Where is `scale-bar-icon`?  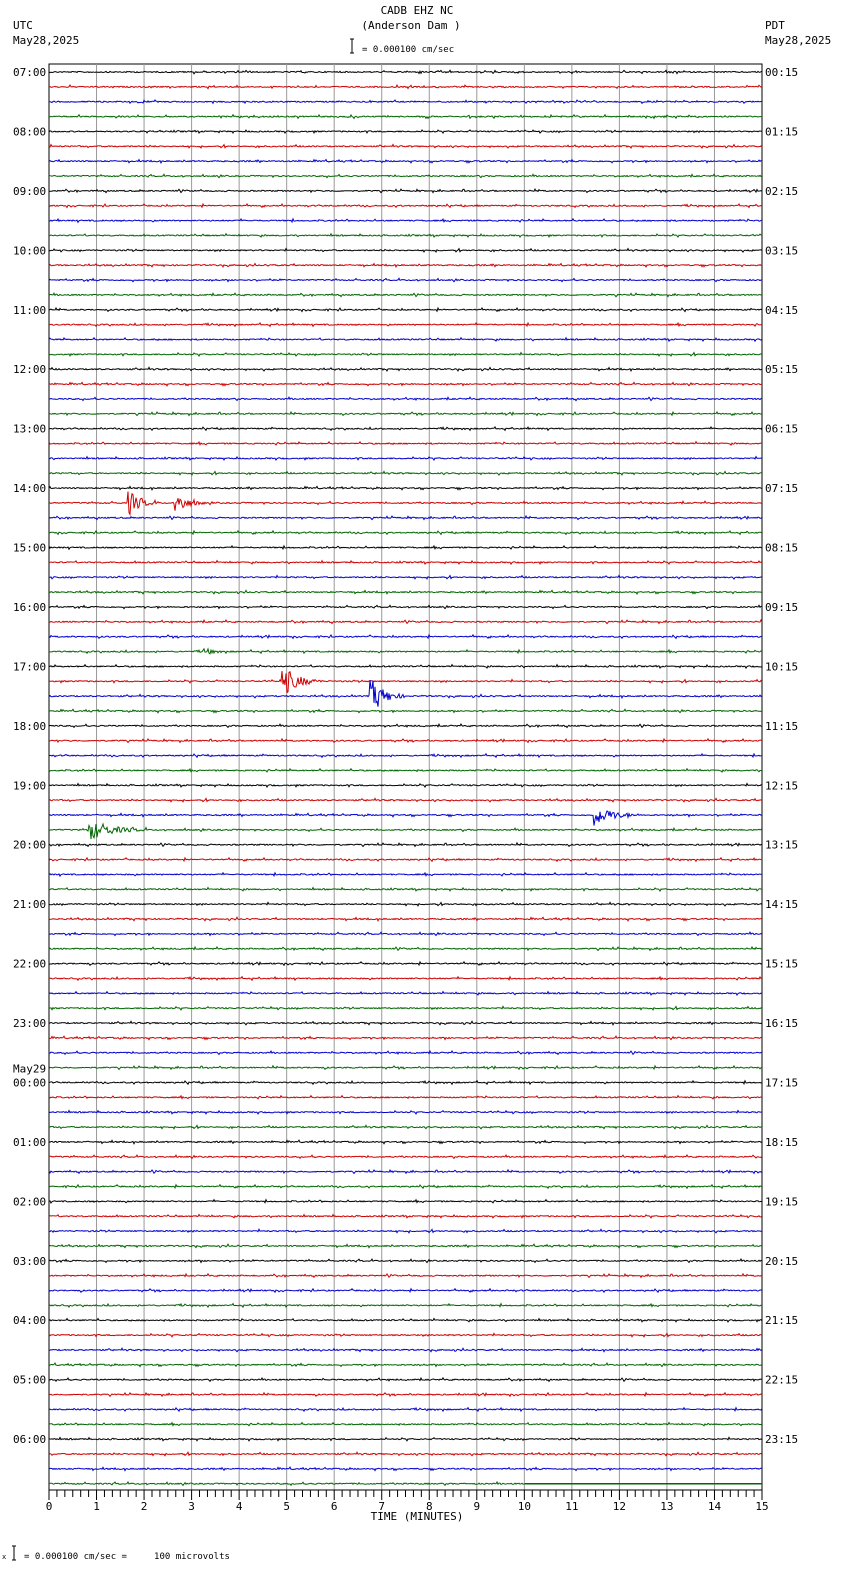
scale-bar-icon is located at coordinates (352, 46).